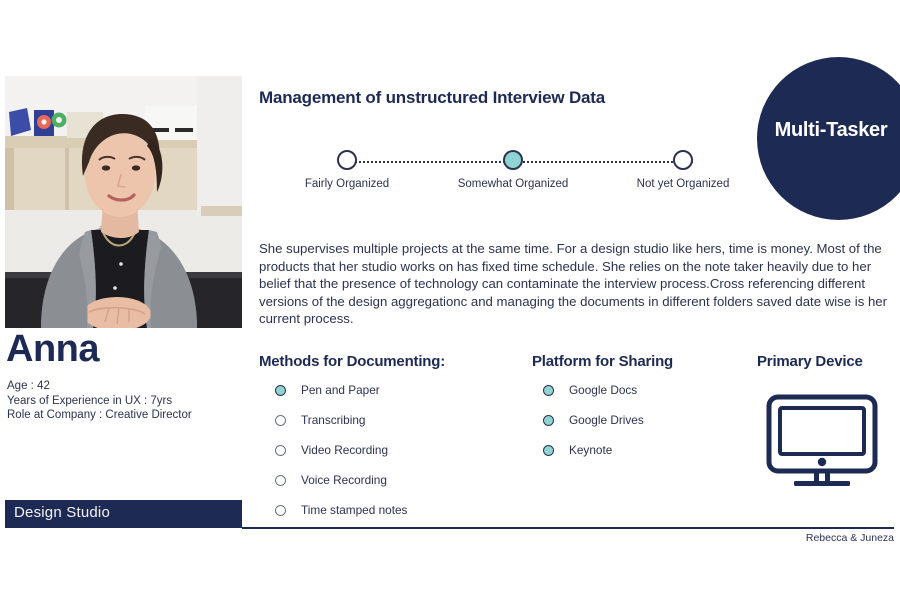 Image resolution: width=900 pixels, height=600 pixels. I want to click on footer-divider, so click(568, 528).